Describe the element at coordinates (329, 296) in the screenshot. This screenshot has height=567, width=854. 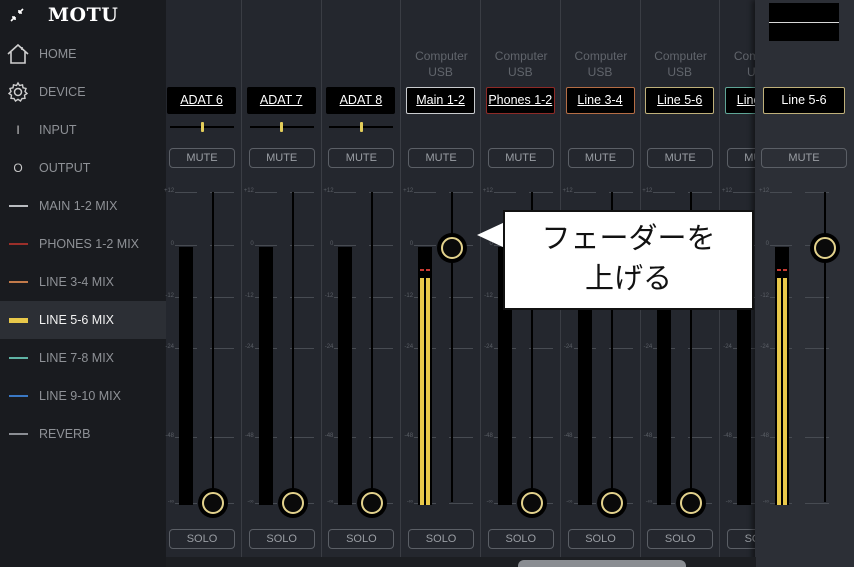
I see `tick-label: -12` at that location.